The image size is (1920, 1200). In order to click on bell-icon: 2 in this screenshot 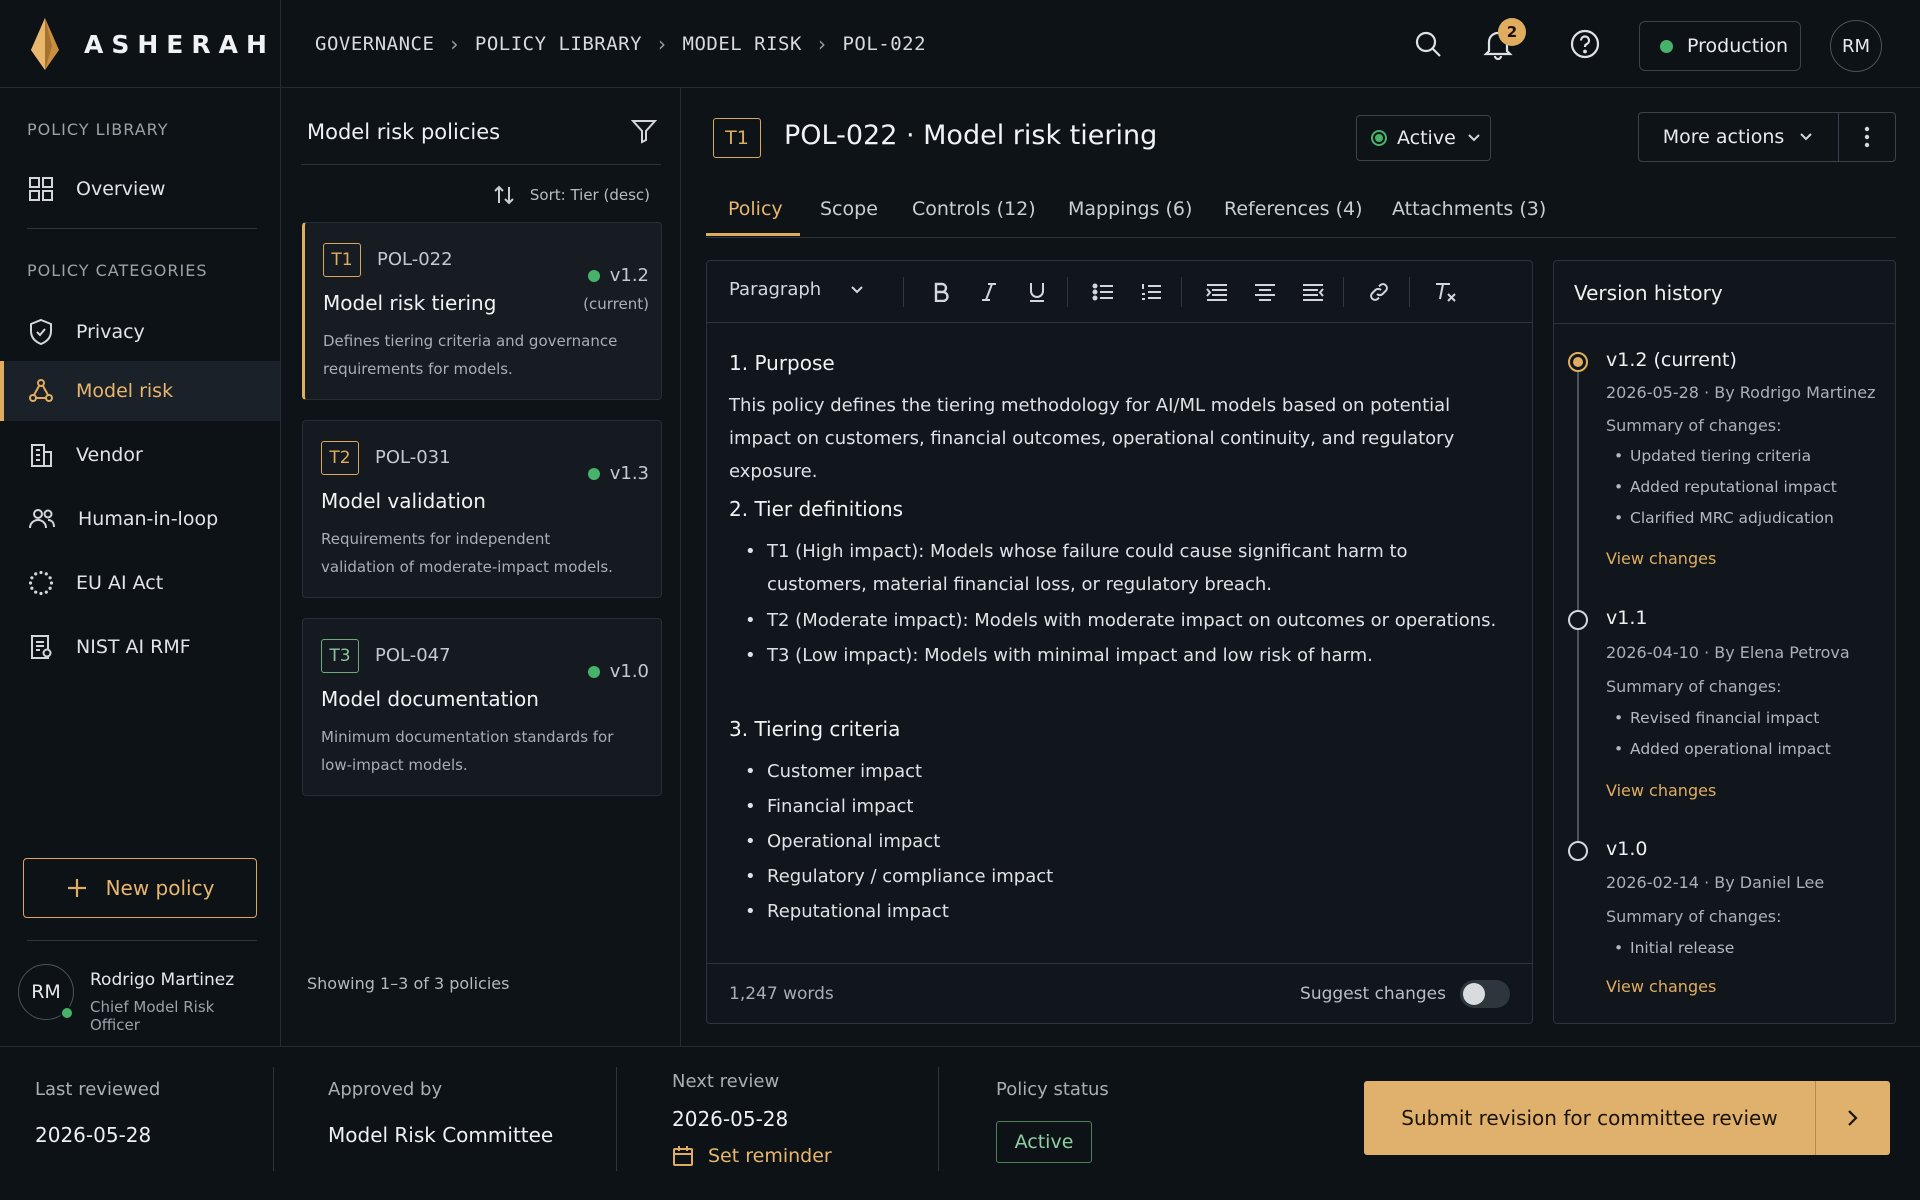, I will do `click(1502, 41)`.